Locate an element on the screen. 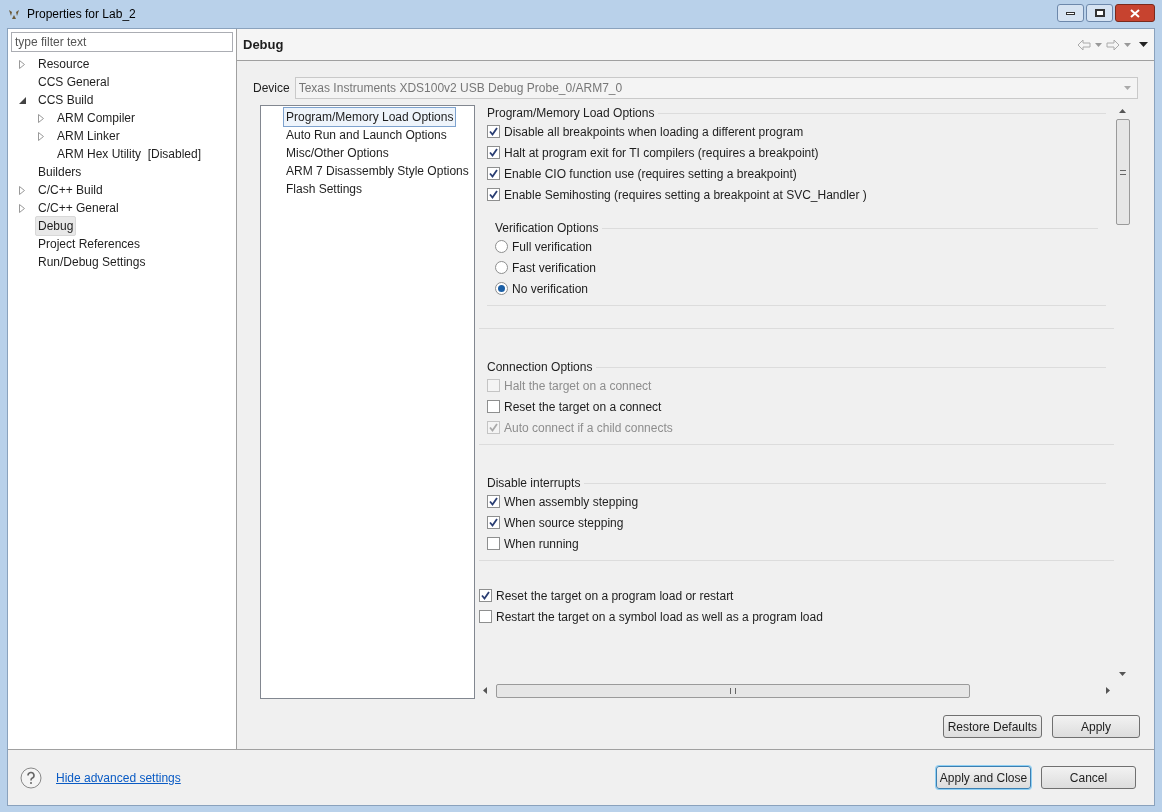 The image size is (1162, 812). category-item: Misc/Other Options is located at coordinates (337, 153).